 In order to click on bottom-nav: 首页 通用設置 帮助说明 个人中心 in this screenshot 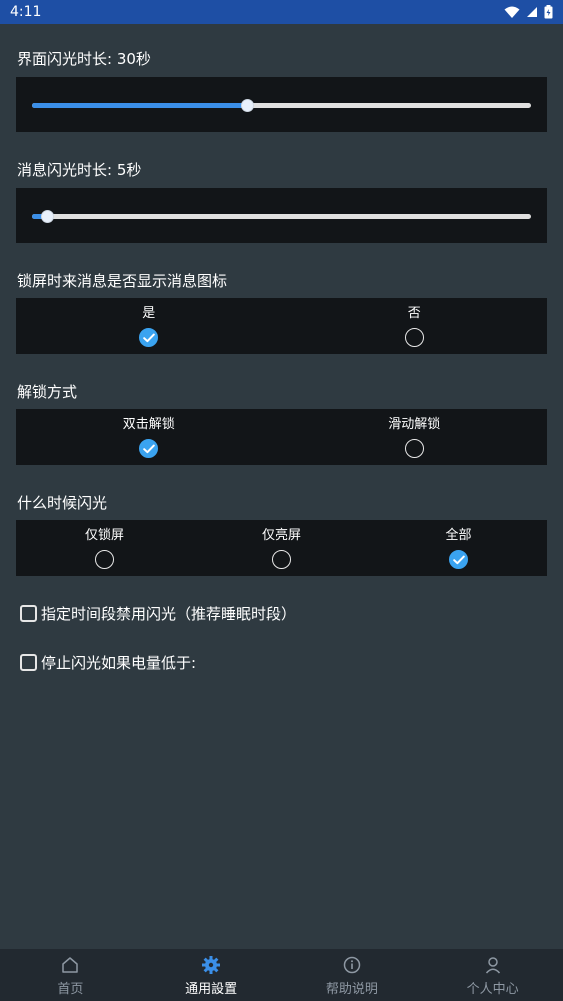, I will do `click(281, 975)`.